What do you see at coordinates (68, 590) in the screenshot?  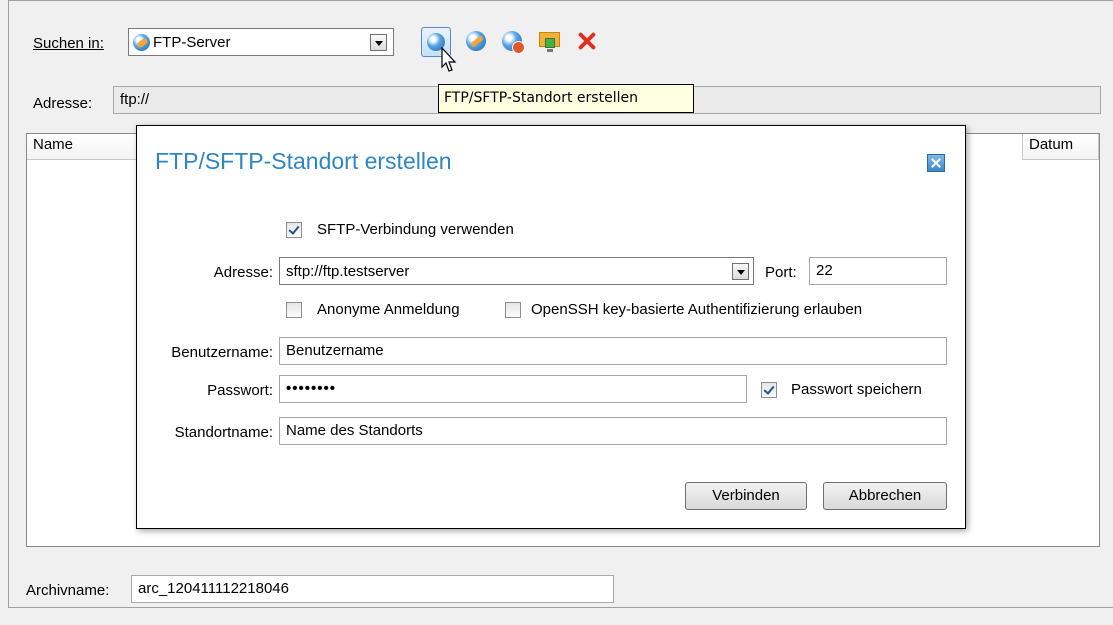 I see `archive-name-label: Archivname:` at bounding box center [68, 590].